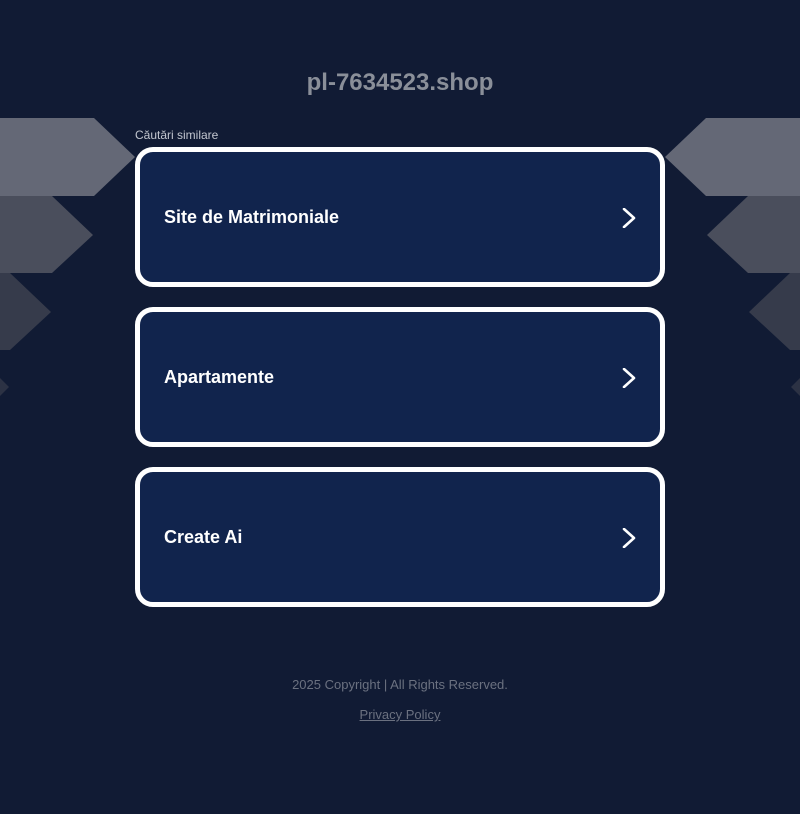 This screenshot has width=800, height=814. What do you see at coordinates (400, 537) in the screenshot?
I see `related-link-card-3: Create Ai` at bounding box center [400, 537].